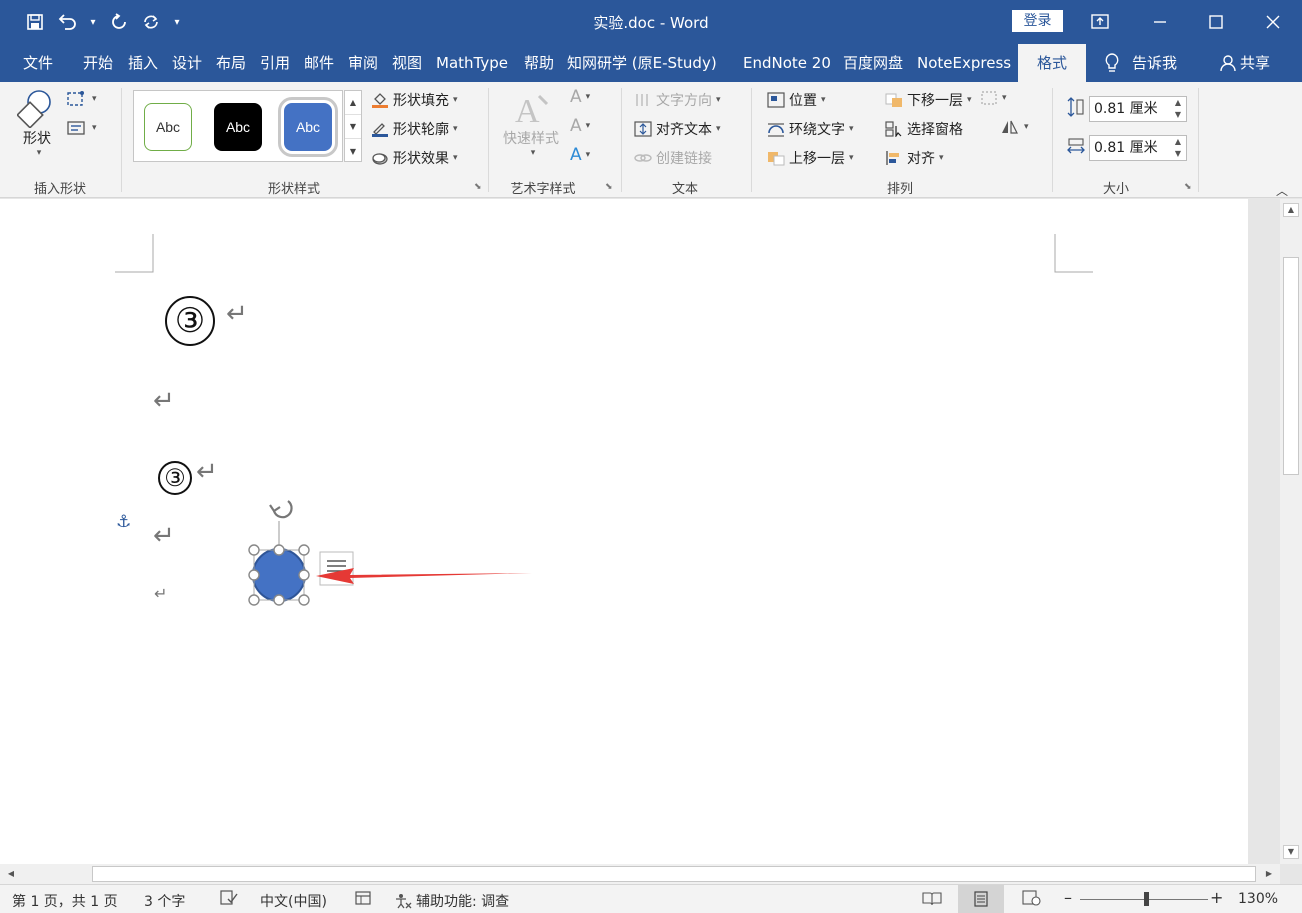 The width and height of the screenshot is (1302, 913). Describe the element at coordinates (414, 158) in the screenshot. I see `shape-effects-button: 形状效果 ▾` at that location.